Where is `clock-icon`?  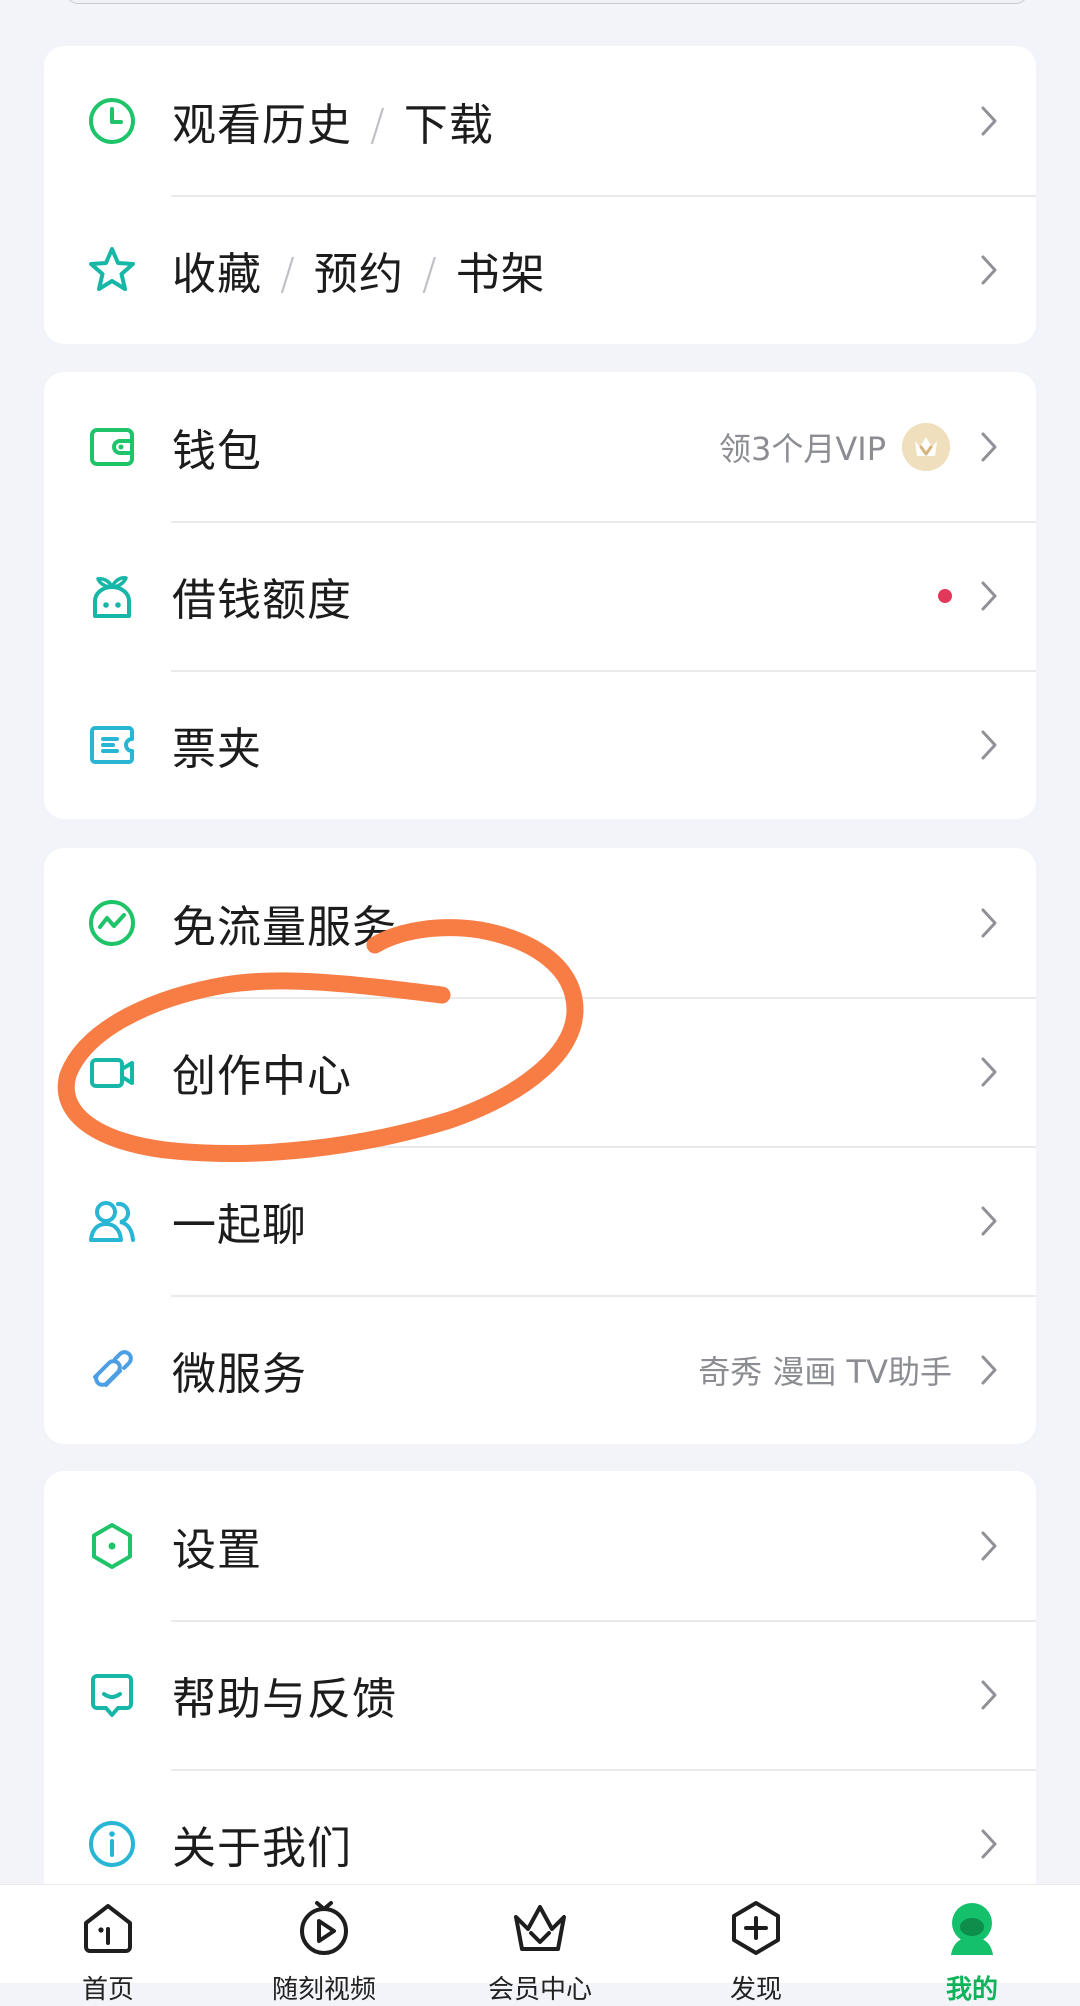
clock-icon is located at coordinates (112, 121).